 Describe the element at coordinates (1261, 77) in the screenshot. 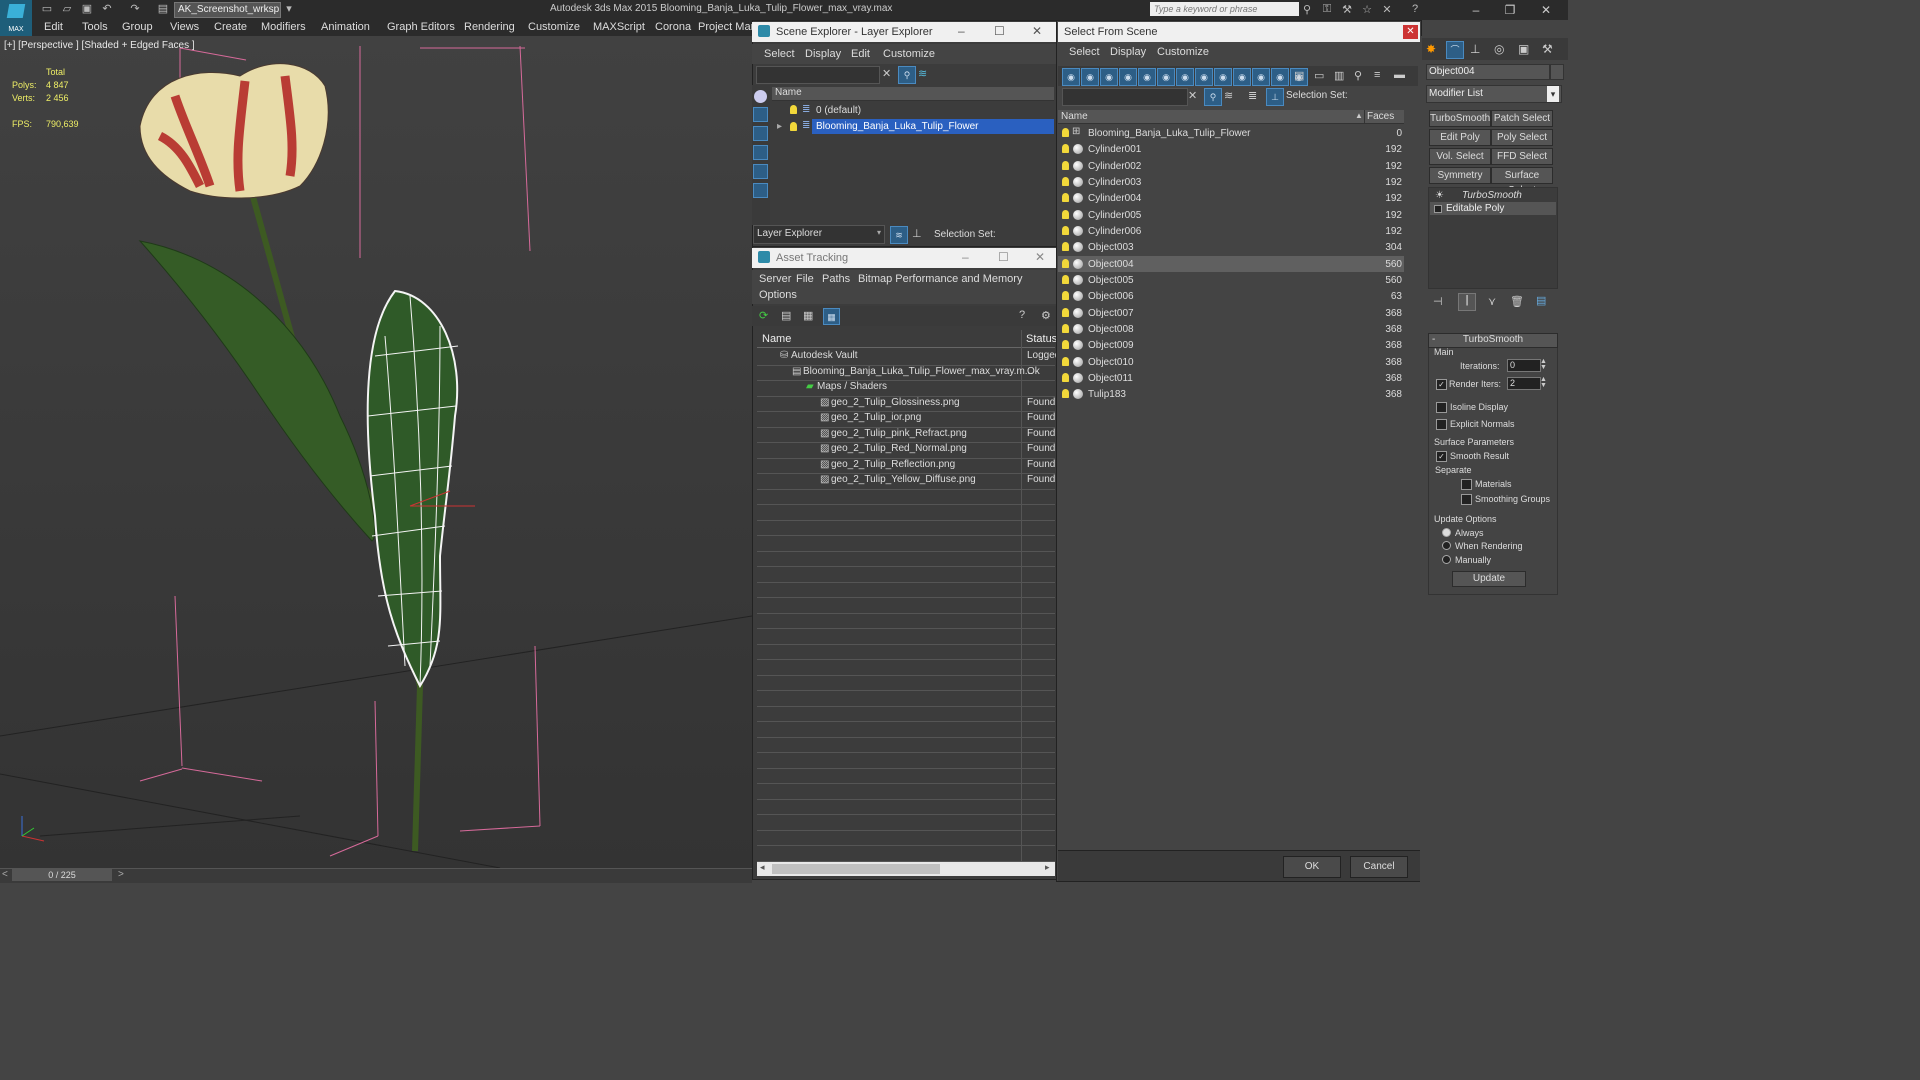

I see `filter-frozen-icon: ◉` at that location.